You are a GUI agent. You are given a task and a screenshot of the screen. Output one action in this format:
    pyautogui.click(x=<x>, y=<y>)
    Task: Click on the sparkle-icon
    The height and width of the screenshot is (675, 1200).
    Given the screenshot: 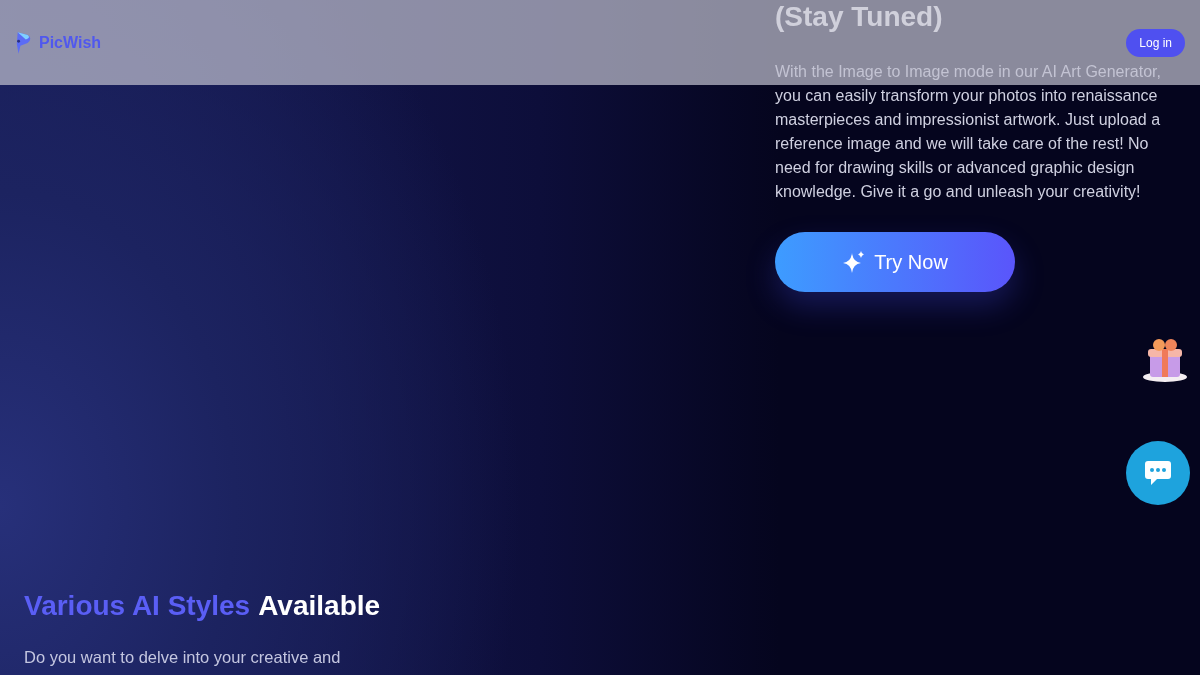 What is the action you would take?
    pyautogui.click(x=854, y=262)
    